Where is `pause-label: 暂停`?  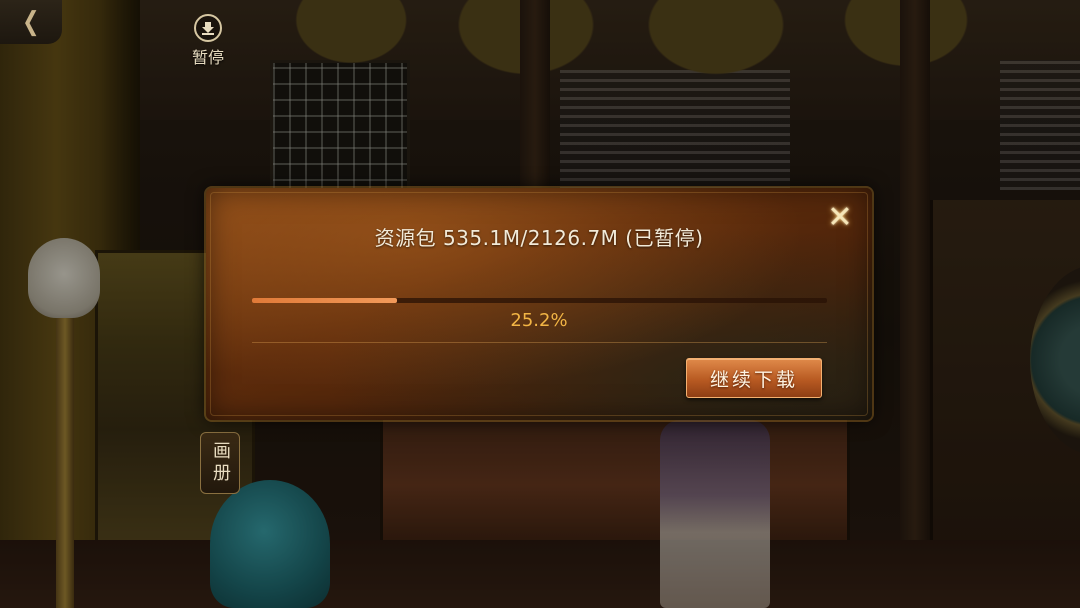 pause-label: 暂停 is located at coordinates (207, 57).